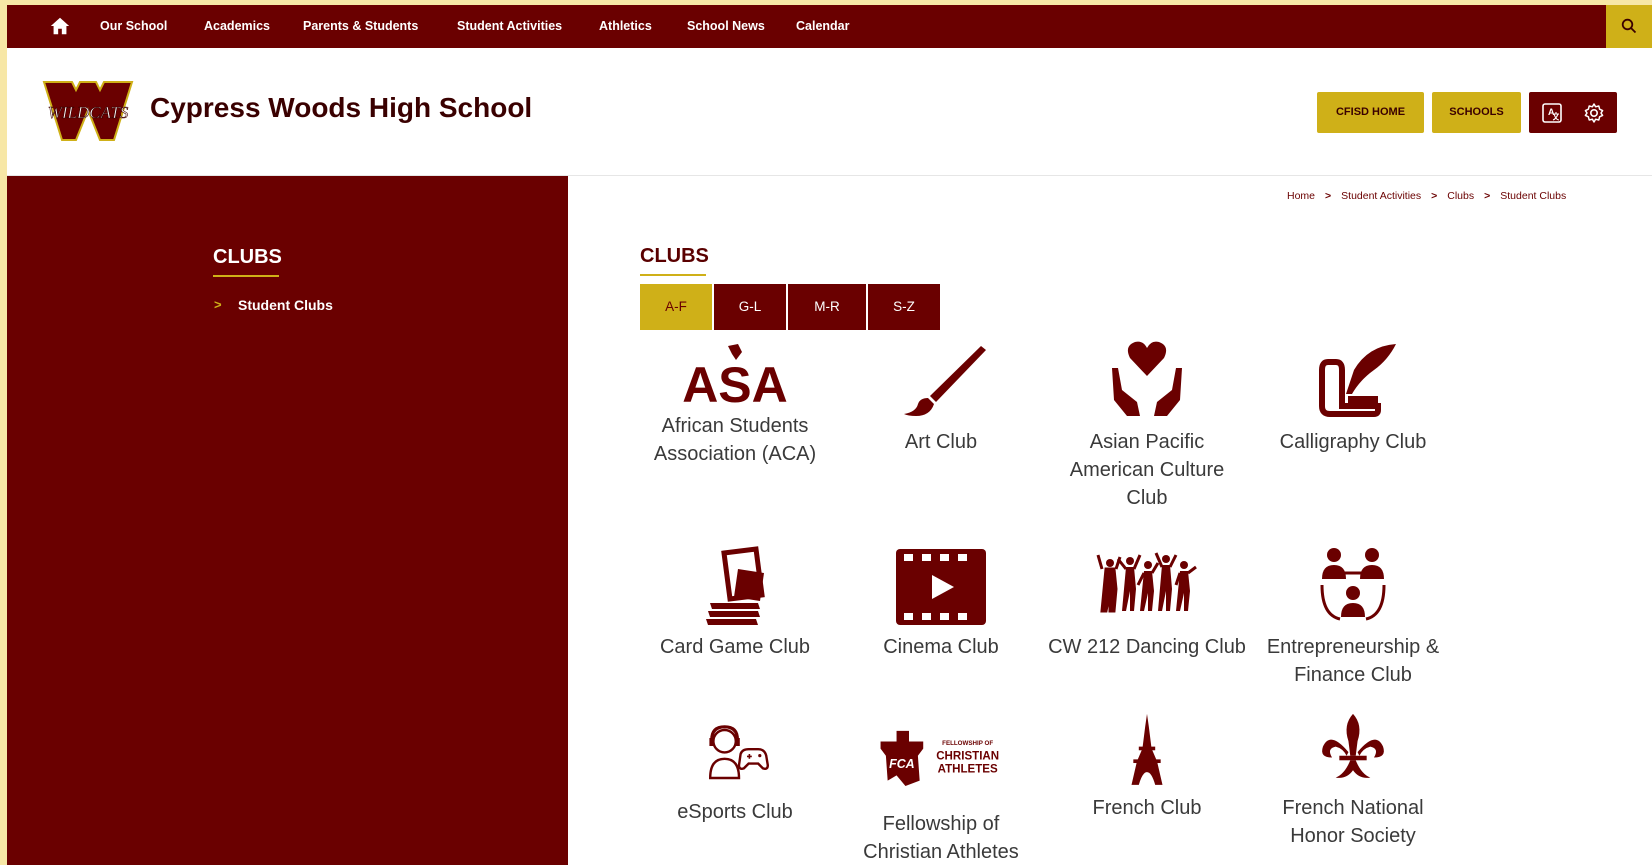  Describe the element at coordinates (735, 585) in the screenshot. I see `cards-icon` at that location.